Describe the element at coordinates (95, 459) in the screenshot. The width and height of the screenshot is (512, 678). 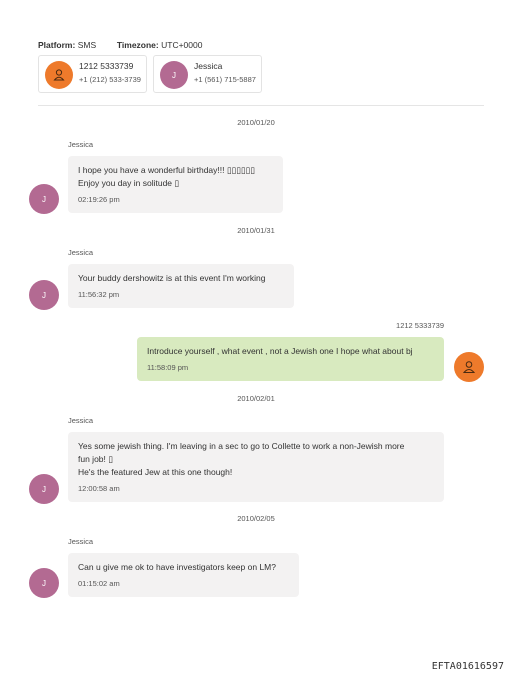
I see `message-text: fun job! ▯` at that location.